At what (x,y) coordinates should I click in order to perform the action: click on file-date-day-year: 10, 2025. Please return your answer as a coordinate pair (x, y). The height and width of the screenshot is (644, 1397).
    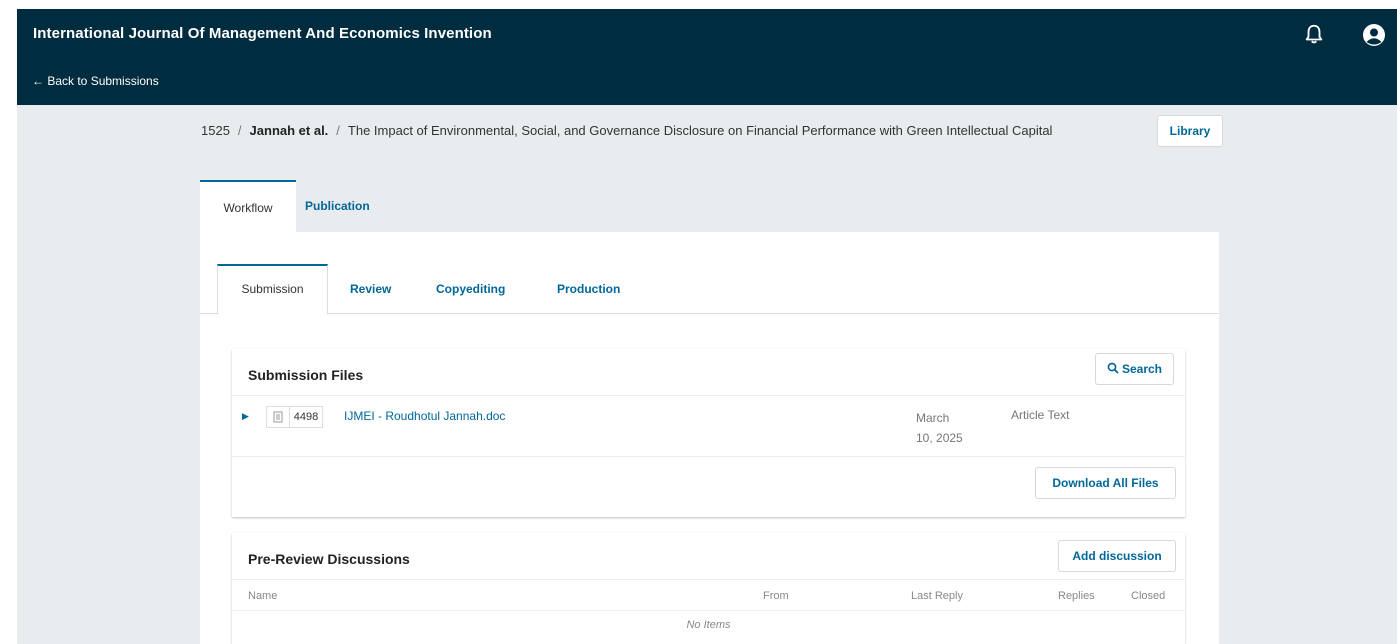
    Looking at the image, I should click on (939, 438).